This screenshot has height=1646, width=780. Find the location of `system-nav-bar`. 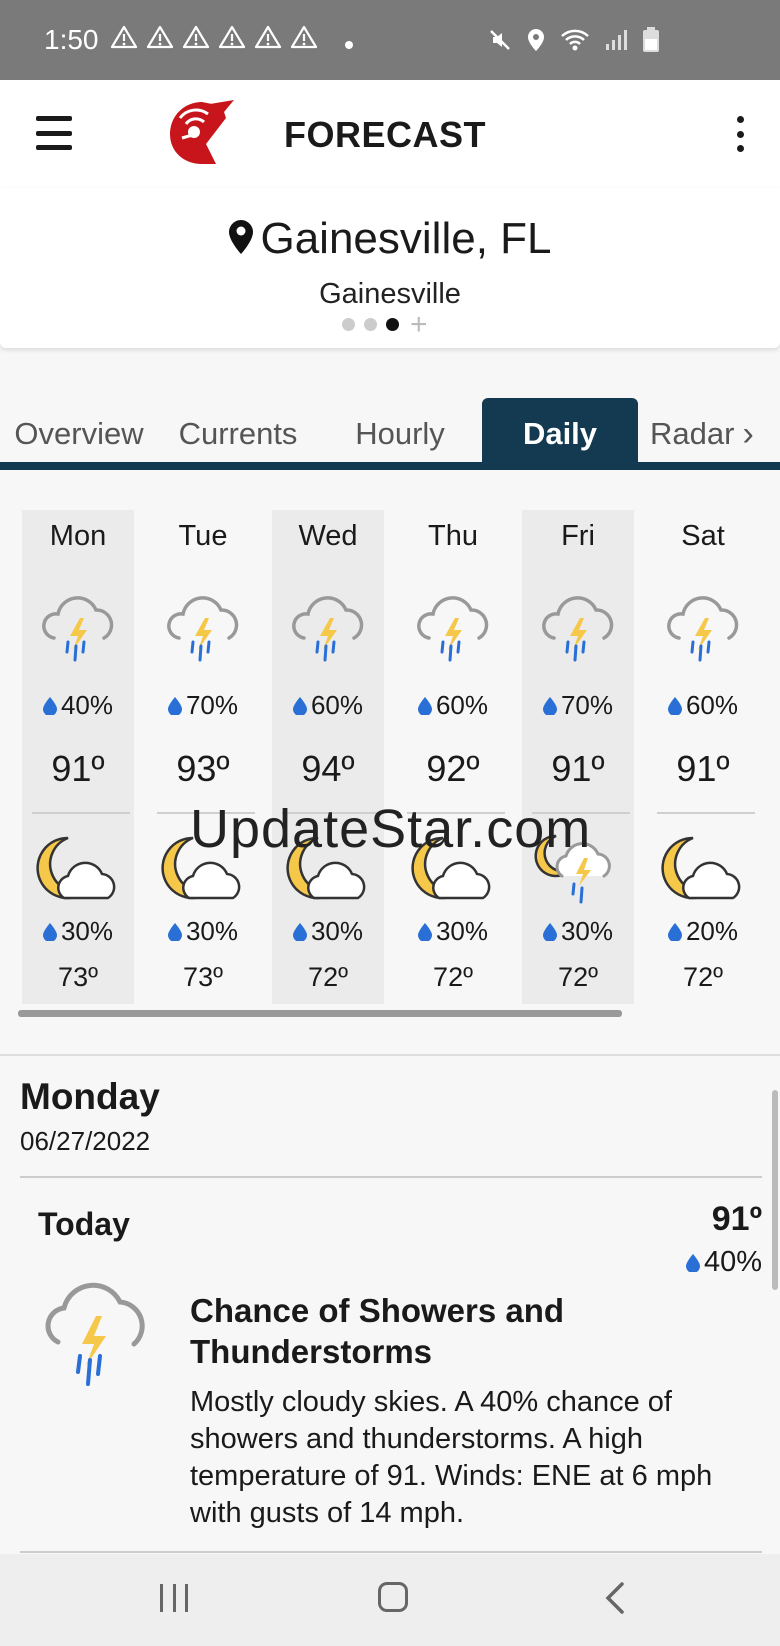

system-nav-bar is located at coordinates (390, 1600).